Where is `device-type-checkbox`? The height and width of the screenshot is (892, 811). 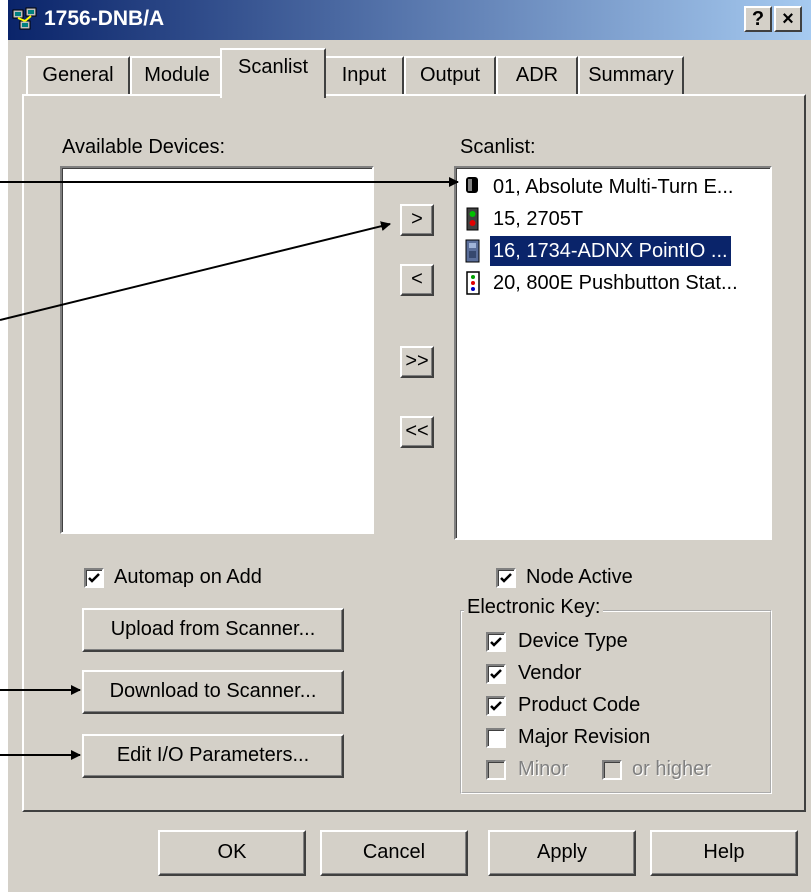
device-type-checkbox is located at coordinates (496, 642).